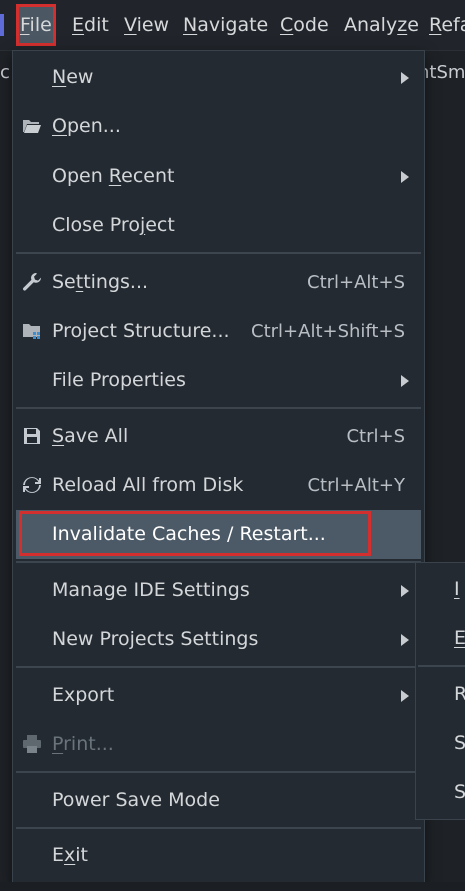  I want to click on menu-item-reload-all: Reload All from Disk Ctrl+Alt+Y, so click(218, 485).